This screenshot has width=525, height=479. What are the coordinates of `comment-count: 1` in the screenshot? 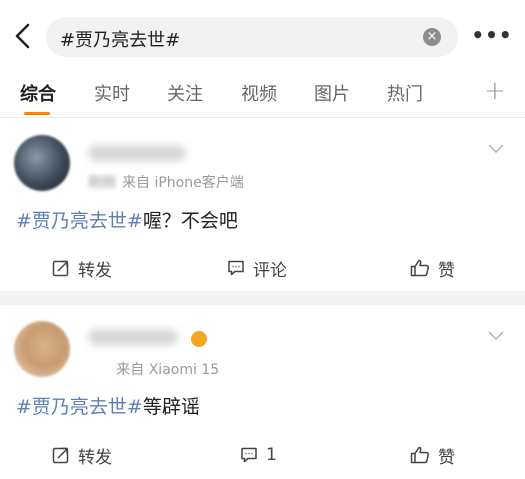 It's located at (271, 455).